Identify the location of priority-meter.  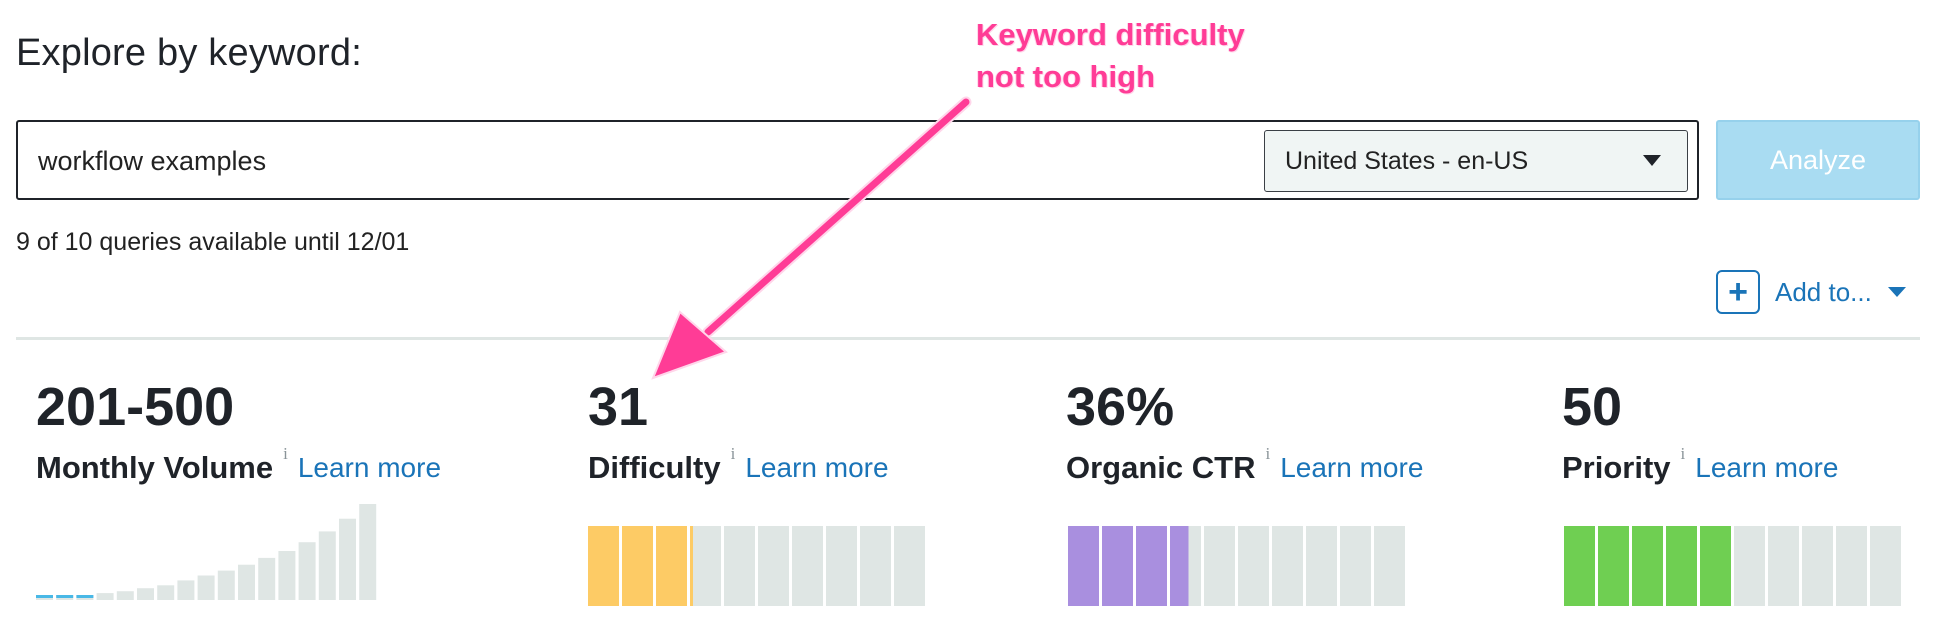
(1734, 566).